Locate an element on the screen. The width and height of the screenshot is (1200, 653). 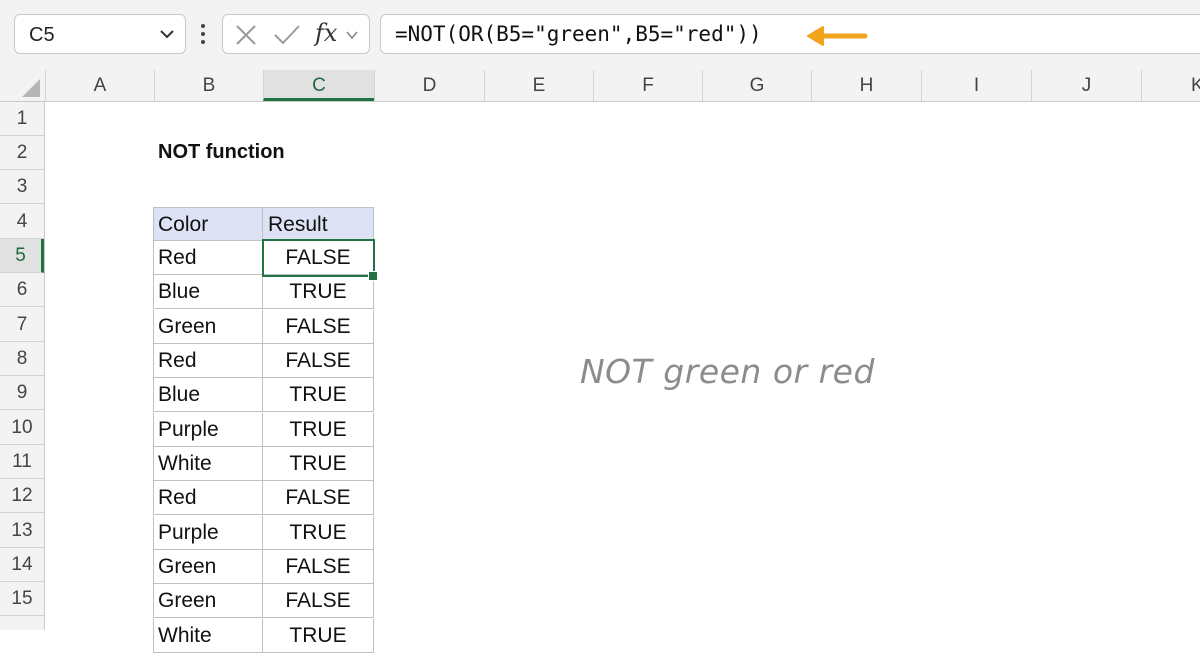
formula-bar: C5 fx =NOT(OR(B5="green",B5="red")) is located at coordinates (600, 35).